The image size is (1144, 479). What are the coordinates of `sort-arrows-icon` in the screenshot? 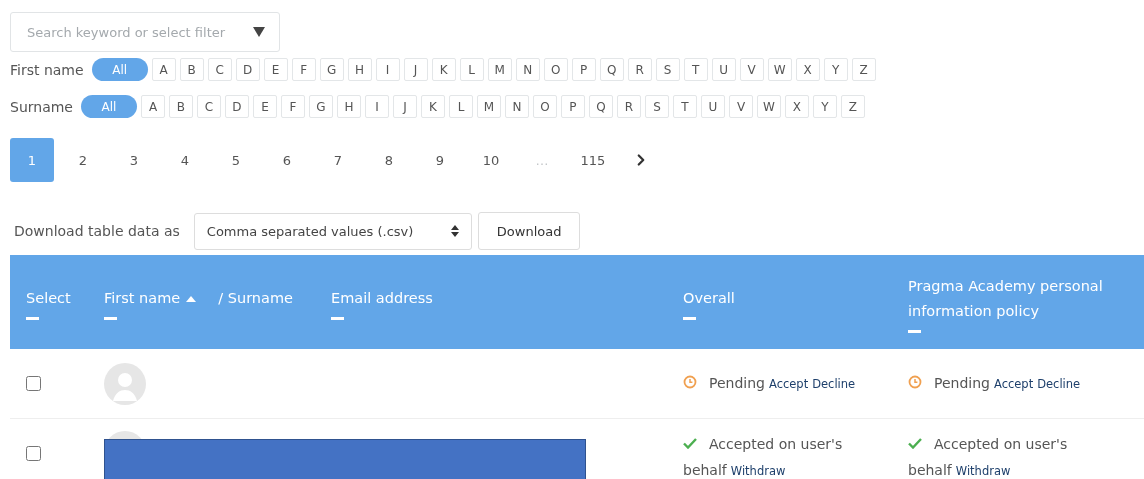 It's located at (454, 231).